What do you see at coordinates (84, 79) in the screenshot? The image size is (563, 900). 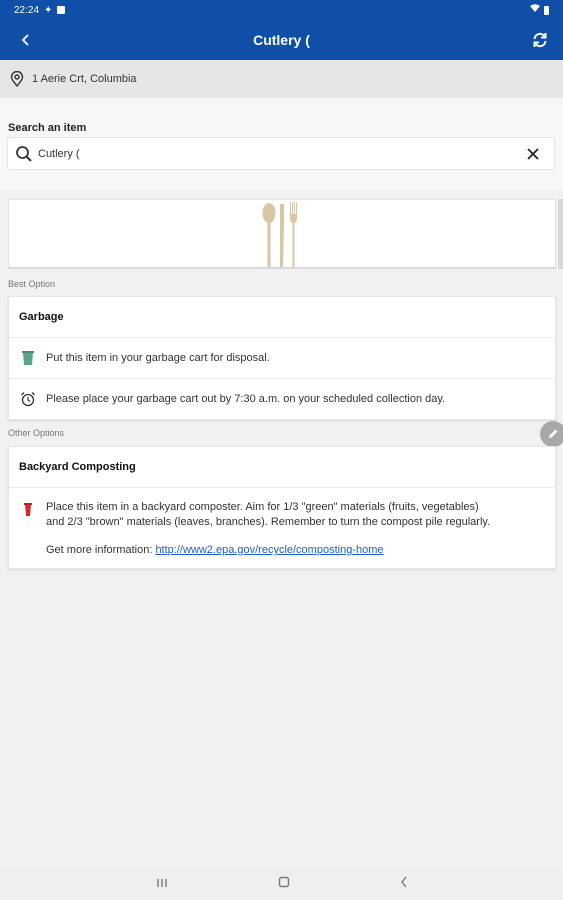 I see `address-text: 1 Aerie Crt, Columbia` at bounding box center [84, 79].